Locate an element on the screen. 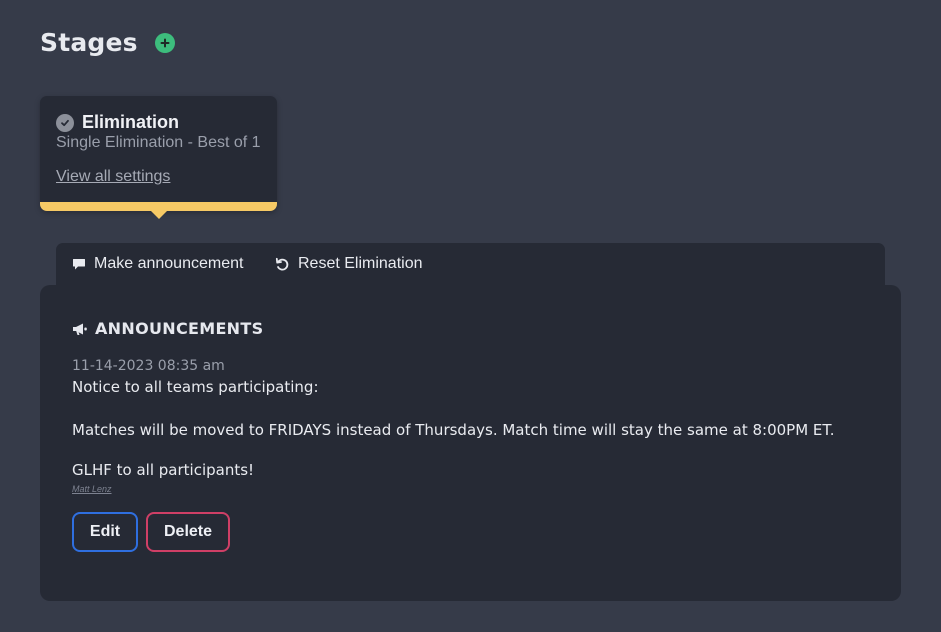 The height and width of the screenshot is (632, 941). announcements-title: ANNOUNCEMENTS is located at coordinates (179, 328).